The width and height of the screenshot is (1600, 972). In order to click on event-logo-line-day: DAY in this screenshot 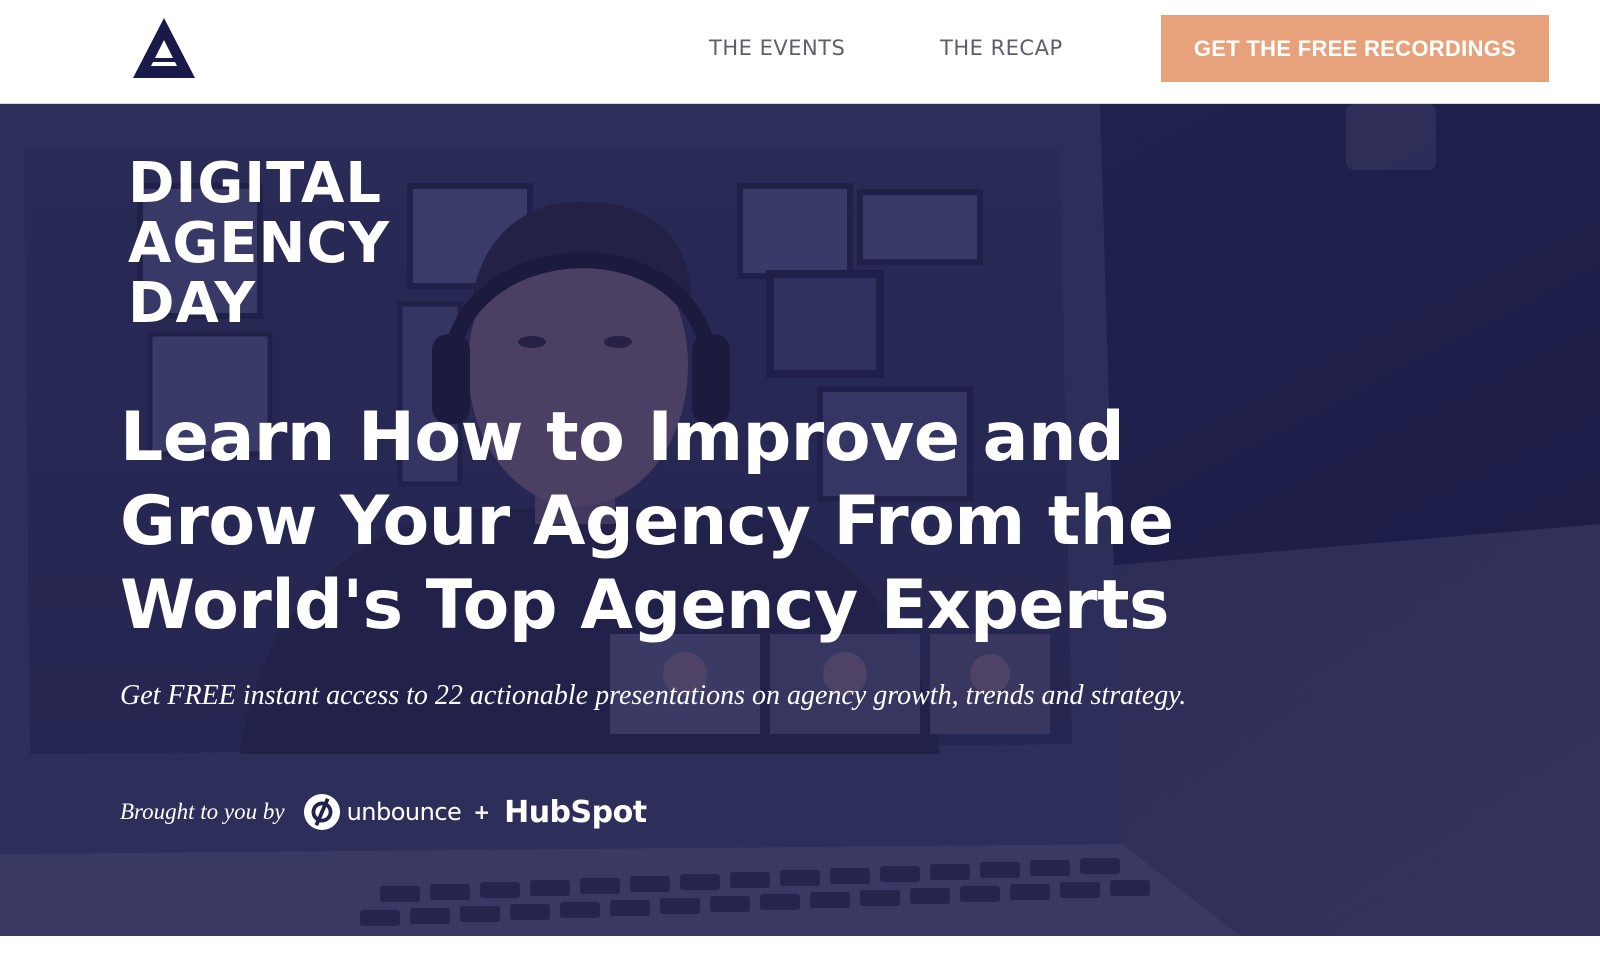, I will do `click(192, 303)`.